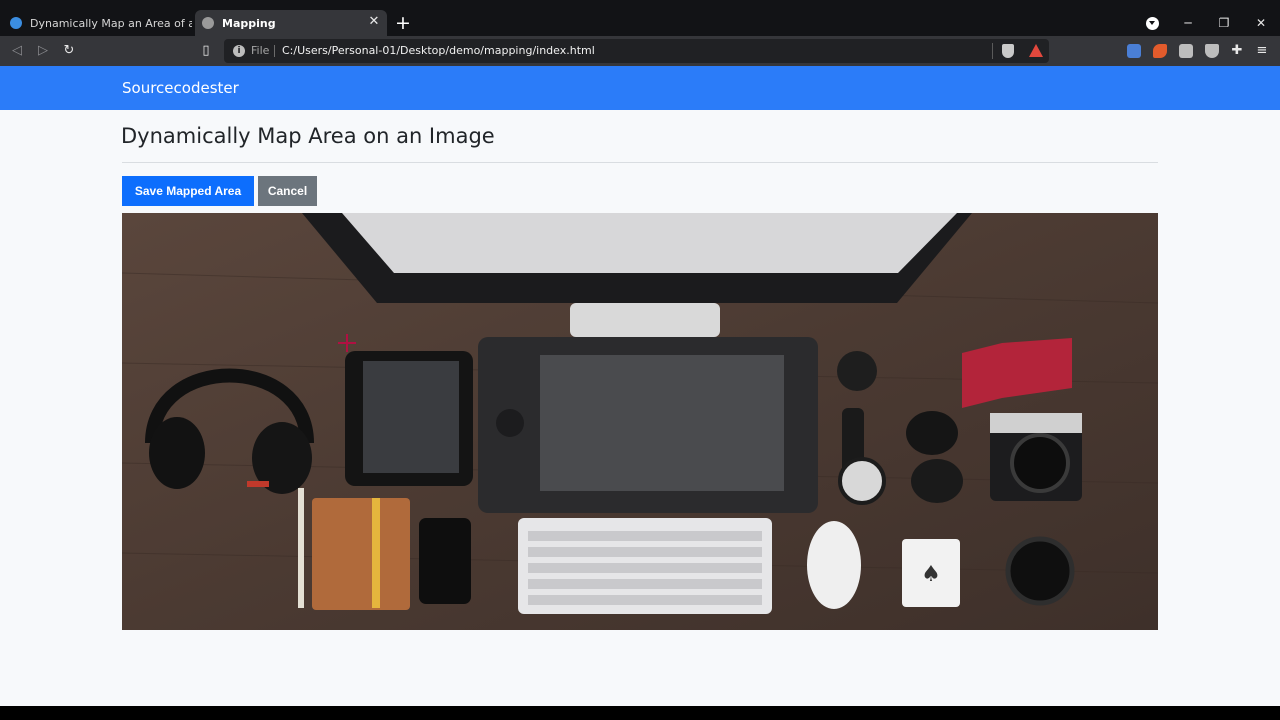  What do you see at coordinates (43, 51) in the screenshot?
I see `forward-icon: ▷` at bounding box center [43, 51].